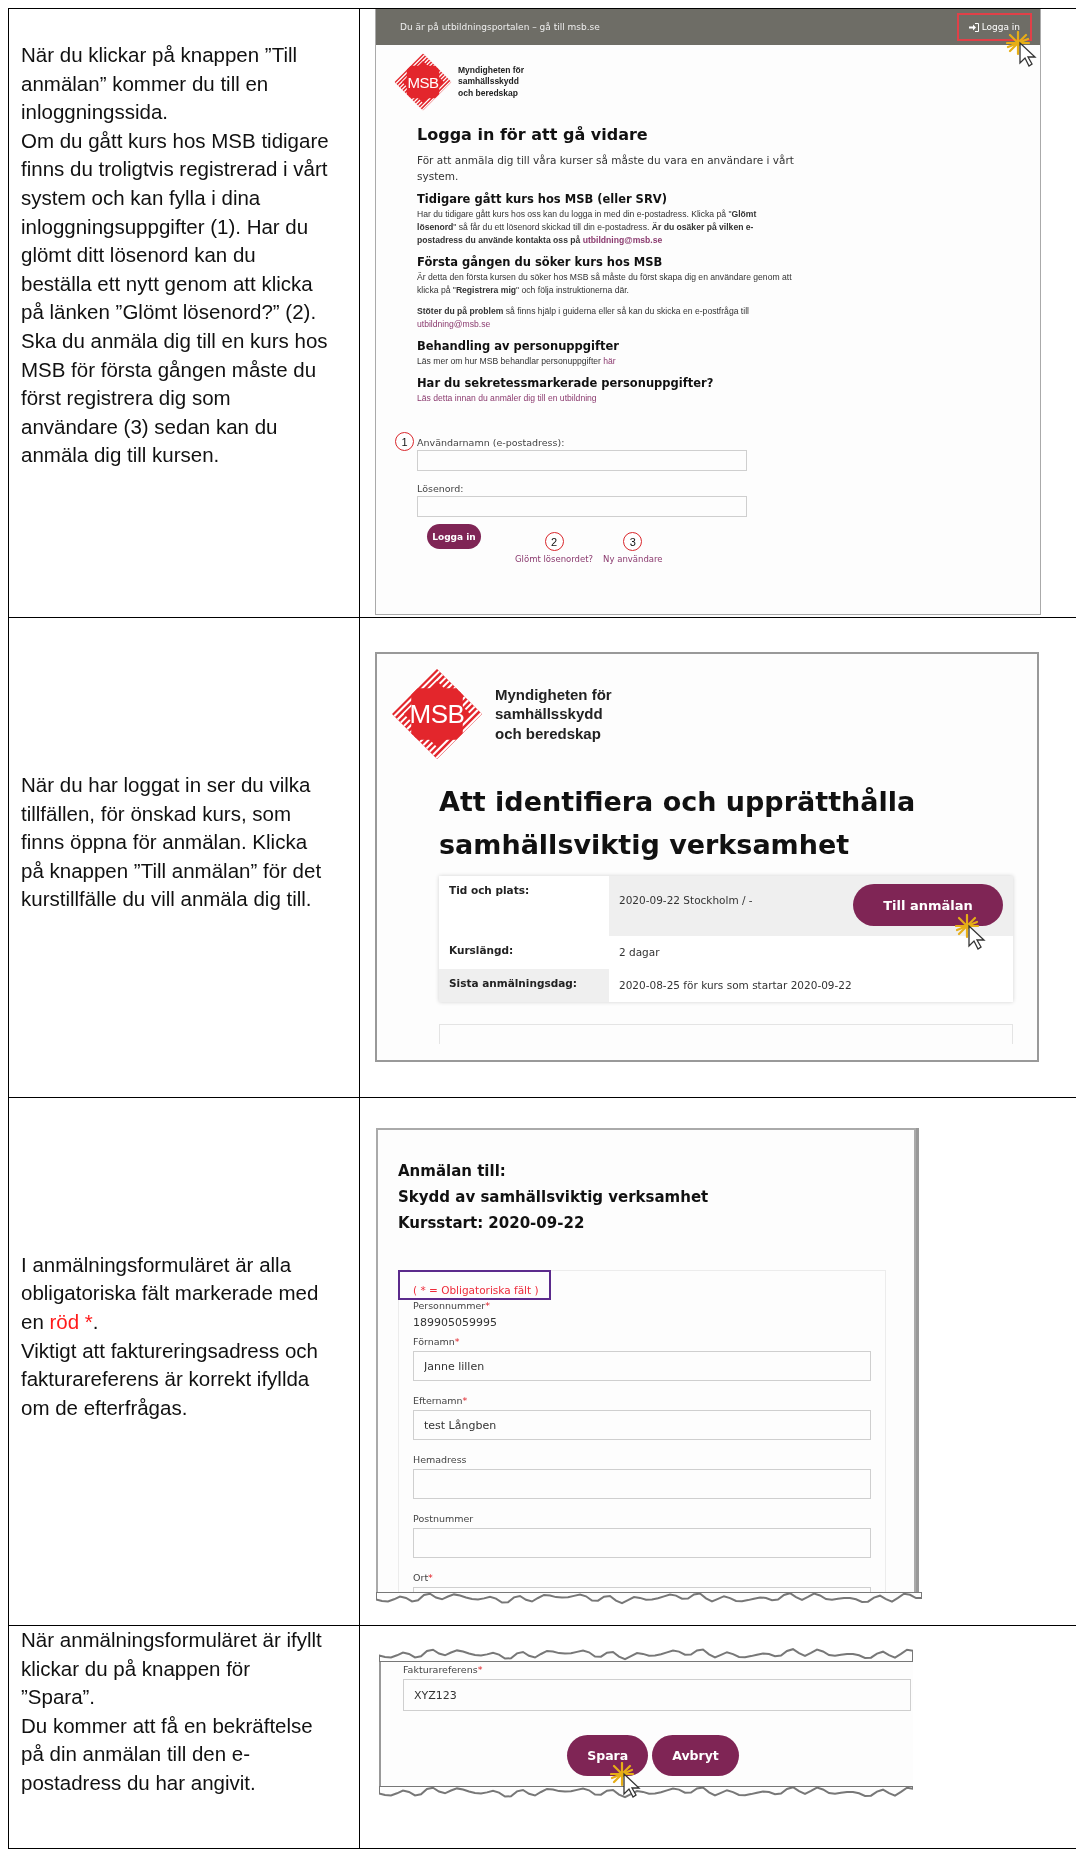 The width and height of the screenshot is (1076, 1849). Describe the element at coordinates (554, 1197) in the screenshot. I see `form-heading: Anmälan till: Skydd av samhällsviktig verksamhet Kursstart: 2020-09-22` at that location.